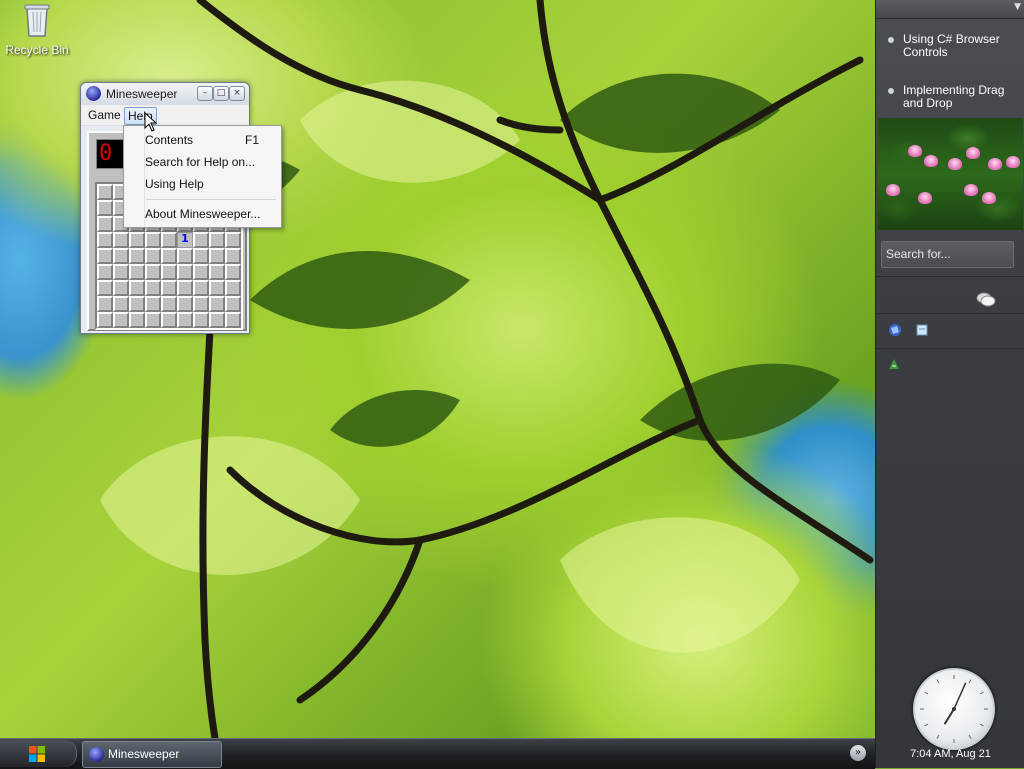 This screenshot has height=769, width=1024. What do you see at coordinates (185, 240) in the screenshot?
I see `revealed-cell: 1` at bounding box center [185, 240].